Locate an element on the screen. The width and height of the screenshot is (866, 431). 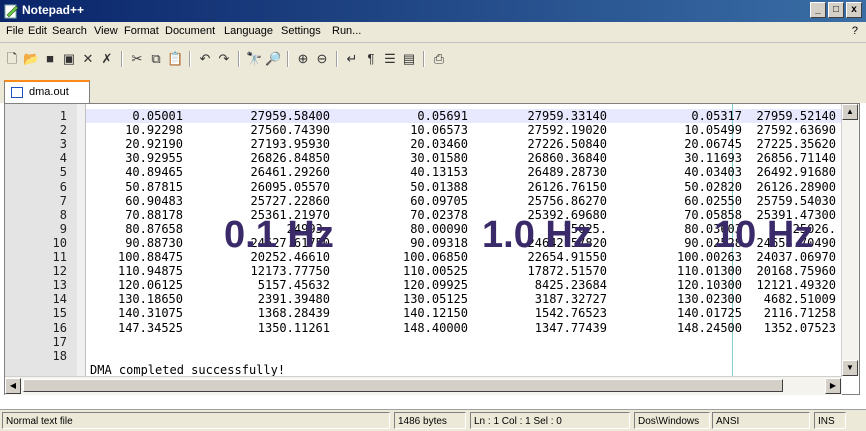
menu-view: View is located at coordinates (106, 31).